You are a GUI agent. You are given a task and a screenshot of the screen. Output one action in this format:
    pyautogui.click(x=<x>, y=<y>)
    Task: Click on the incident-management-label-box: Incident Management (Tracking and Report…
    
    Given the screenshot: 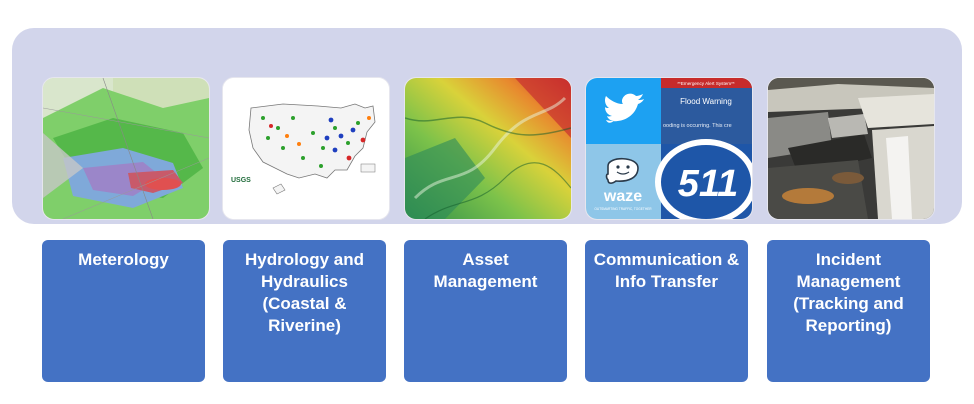 What is the action you would take?
    pyautogui.click(x=848, y=311)
    